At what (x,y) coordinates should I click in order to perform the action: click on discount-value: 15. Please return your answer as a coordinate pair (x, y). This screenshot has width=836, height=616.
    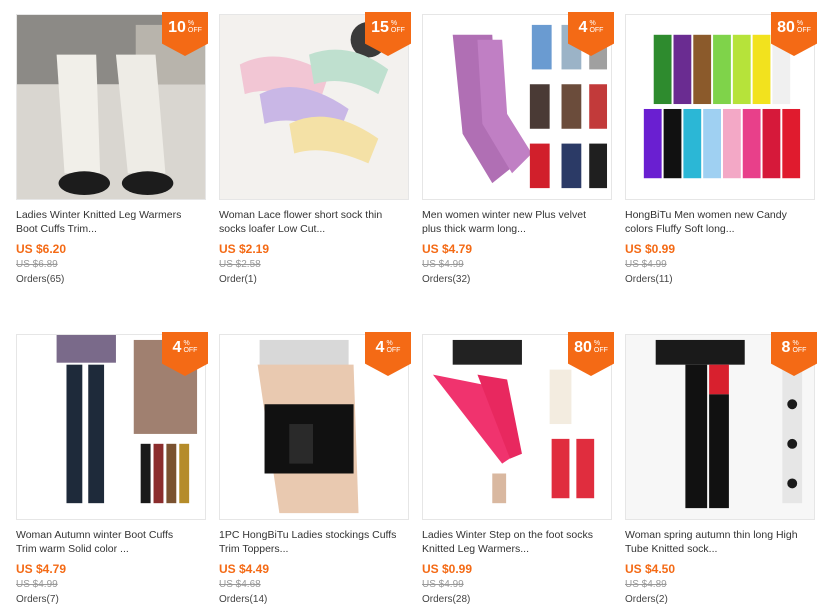
    Looking at the image, I should click on (380, 27).